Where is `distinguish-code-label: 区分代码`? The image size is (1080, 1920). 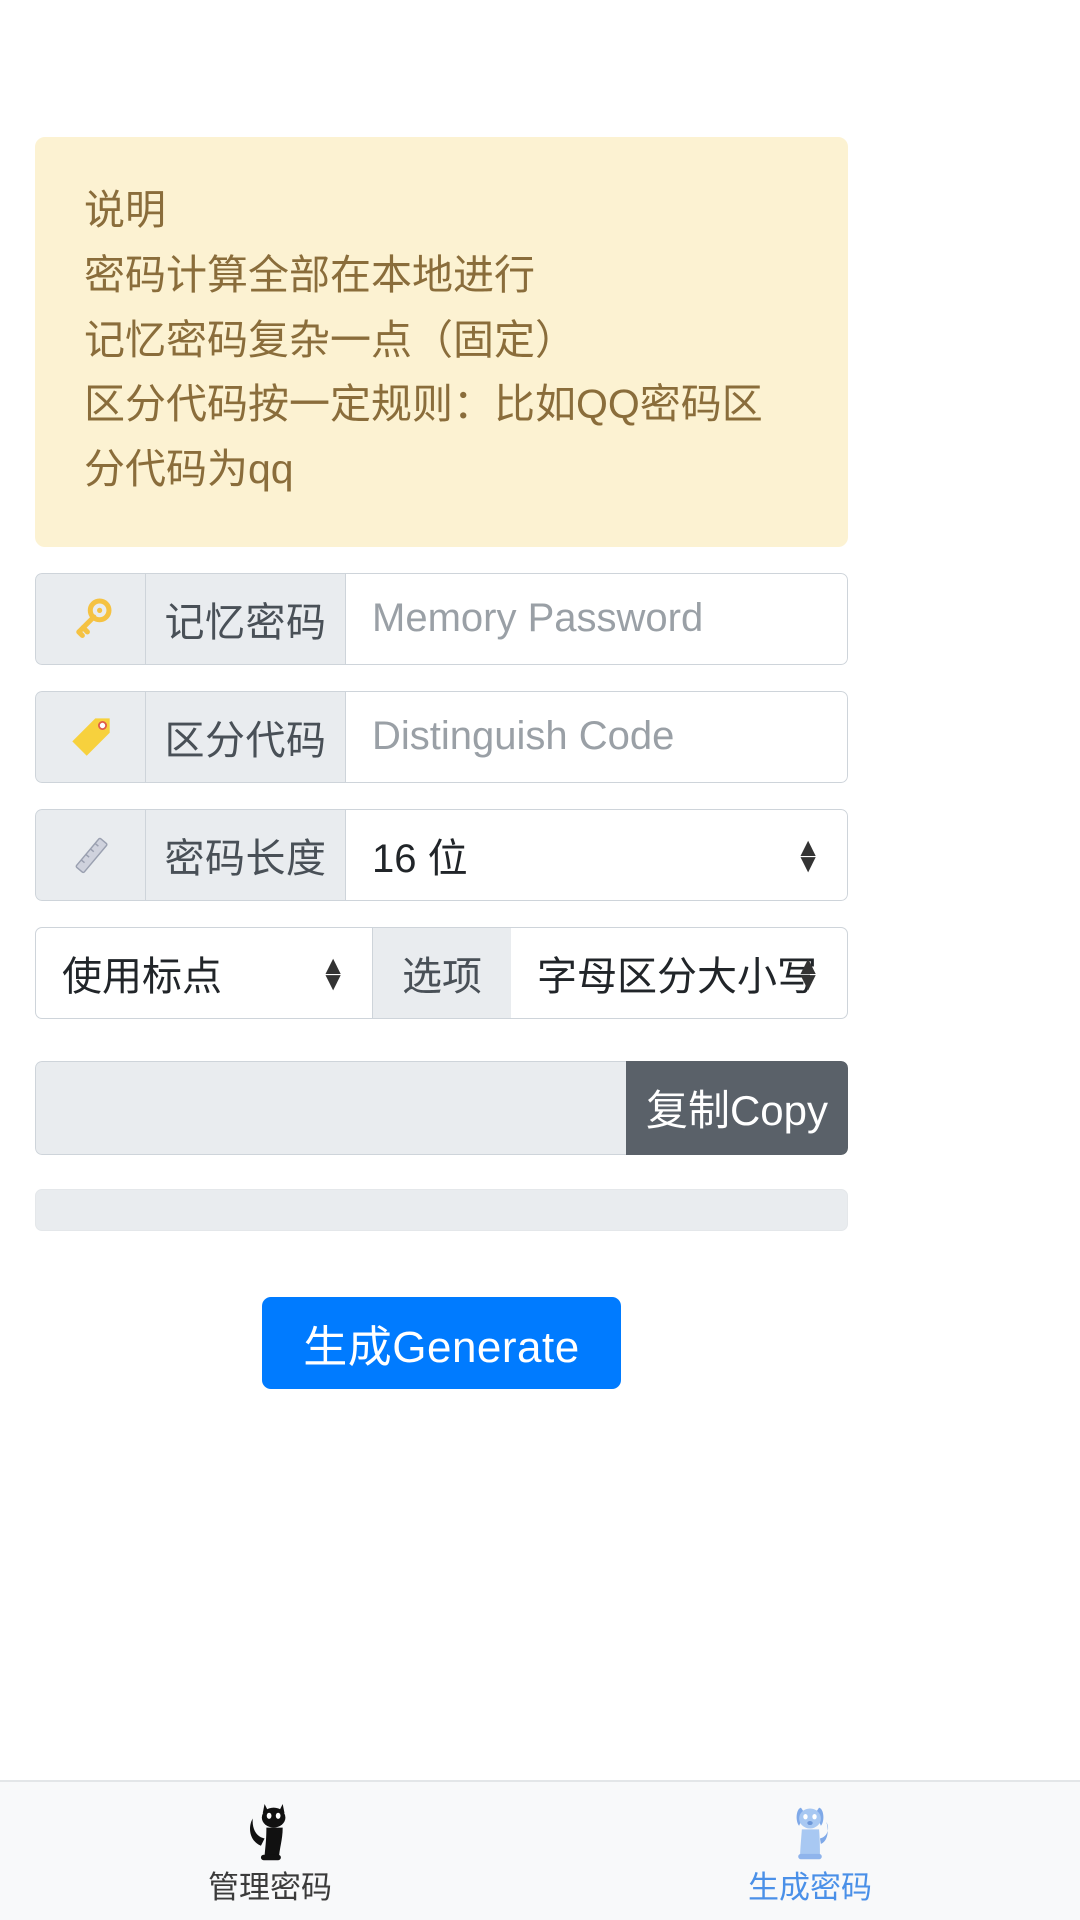 distinguish-code-label: 区分代码 is located at coordinates (245, 736).